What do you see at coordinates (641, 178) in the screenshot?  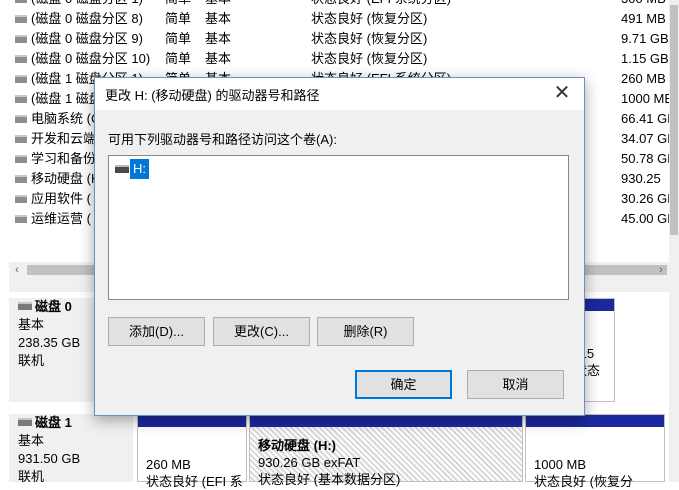 I see `volume-capacity: 930.25` at bounding box center [641, 178].